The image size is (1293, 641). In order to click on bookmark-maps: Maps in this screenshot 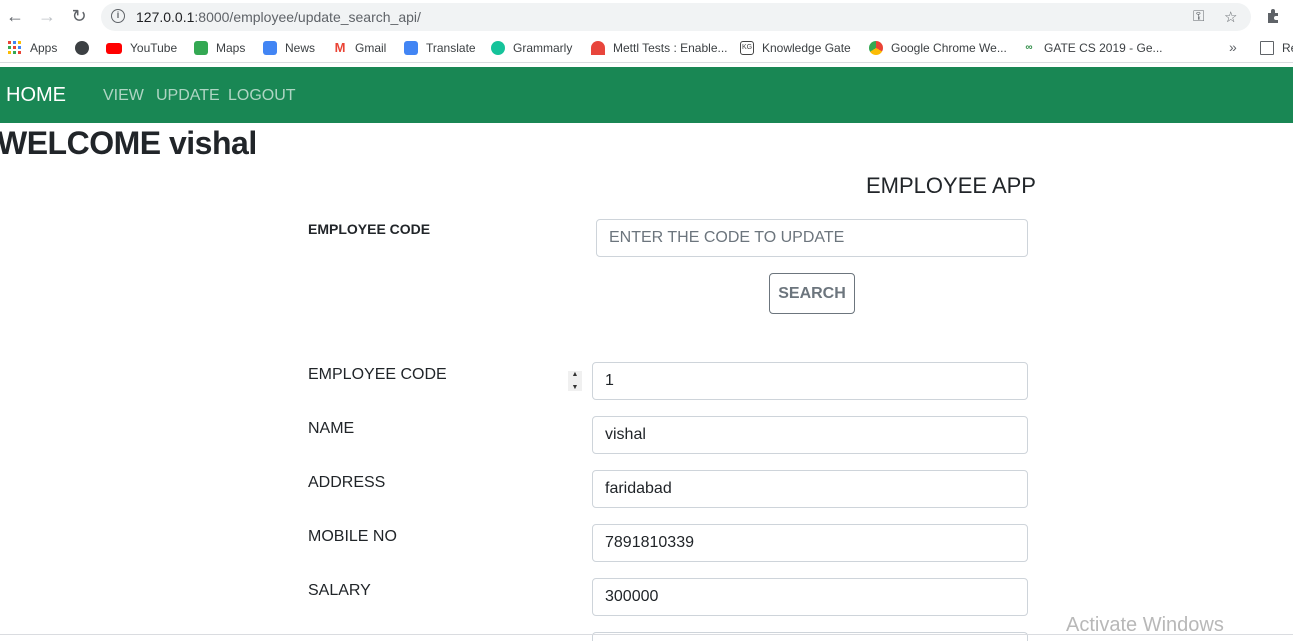, I will do `click(219, 48)`.